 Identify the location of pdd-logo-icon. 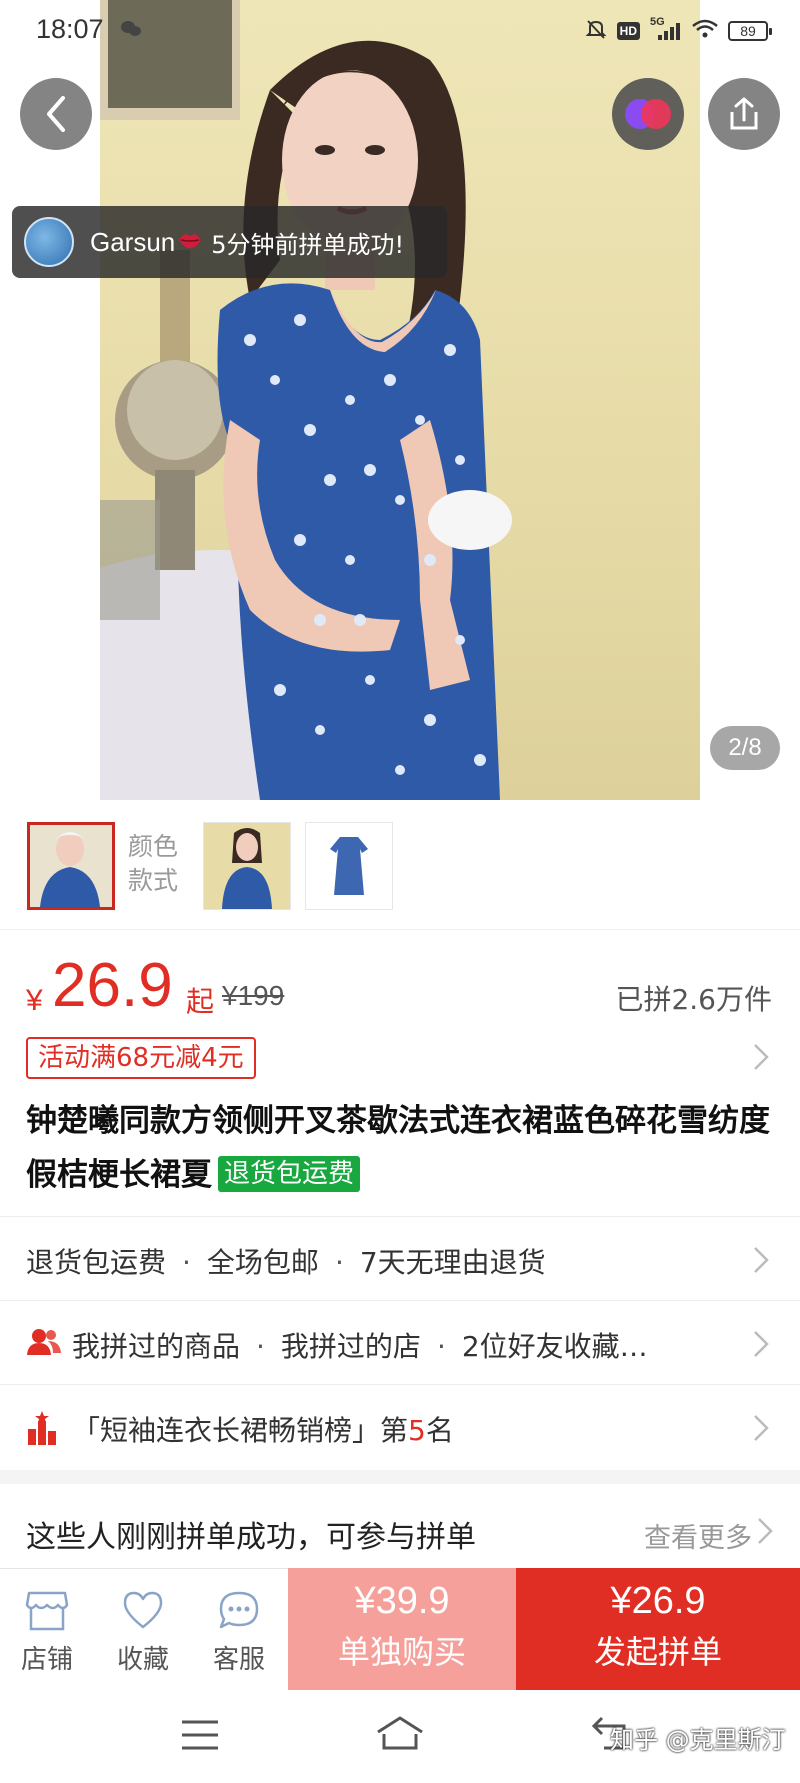
(648, 114).